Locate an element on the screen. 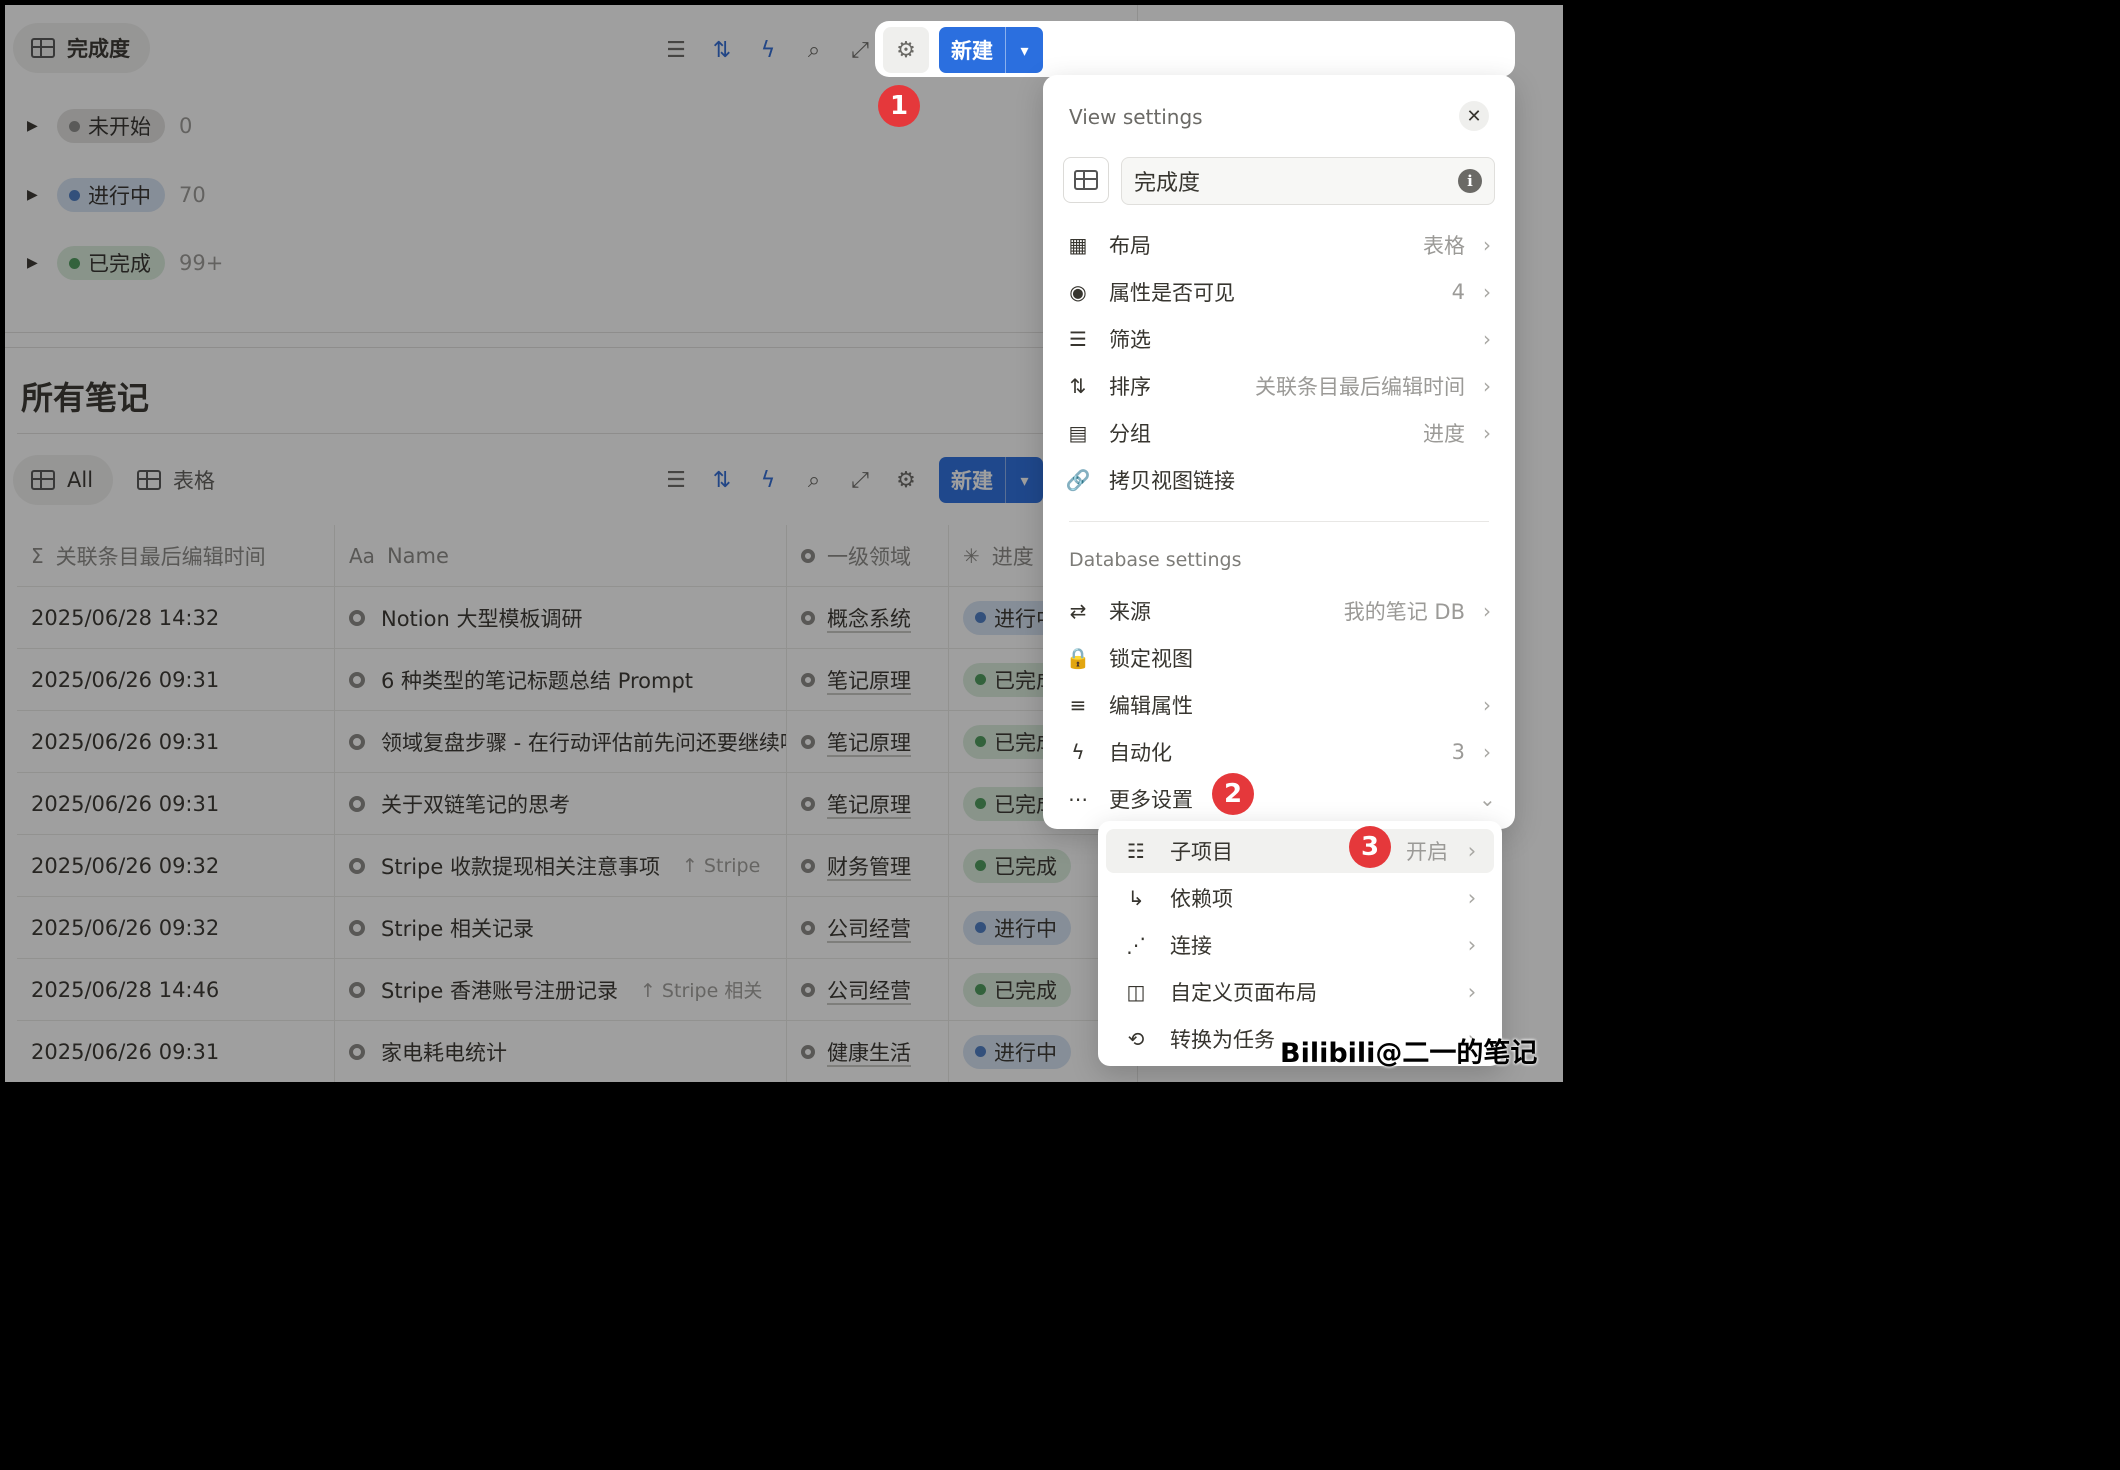 The width and height of the screenshot is (2120, 1470). divider is located at coordinates (1279, 521).